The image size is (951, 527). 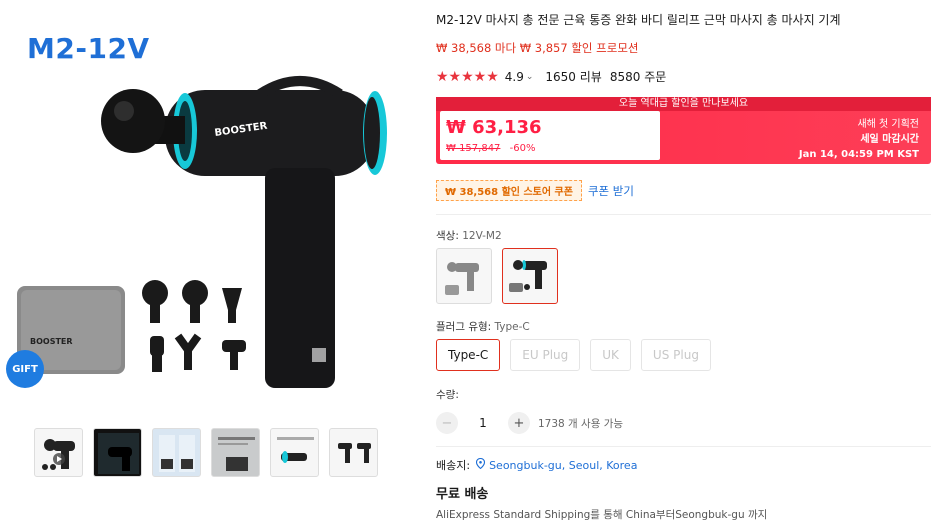 What do you see at coordinates (465, 327) in the screenshot?
I see `plug-label: 플러그 유형:` at bounding box center [465, 327].